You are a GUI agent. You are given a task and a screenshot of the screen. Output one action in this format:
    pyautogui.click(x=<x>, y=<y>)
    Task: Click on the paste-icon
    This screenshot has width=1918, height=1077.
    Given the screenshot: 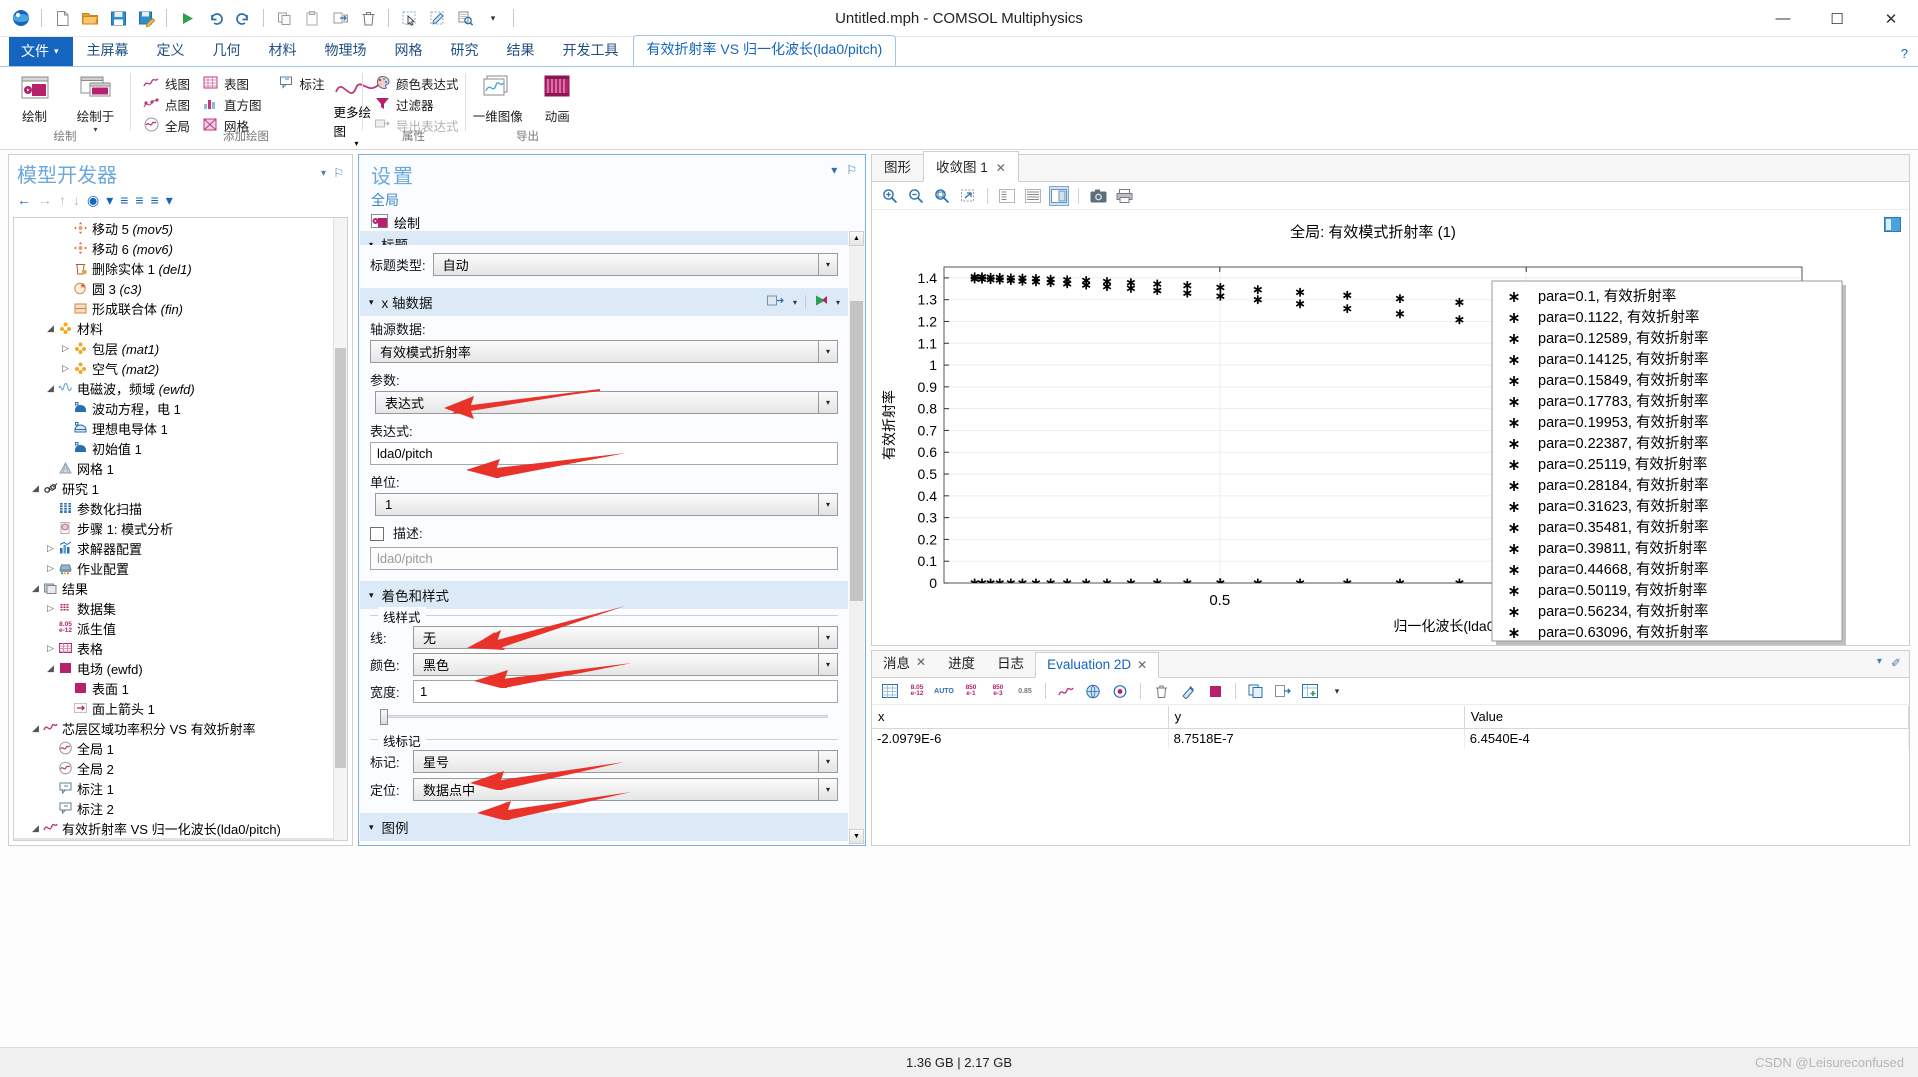 What is the action you would take?
    pyautogui.click(x=312, y=18)
    